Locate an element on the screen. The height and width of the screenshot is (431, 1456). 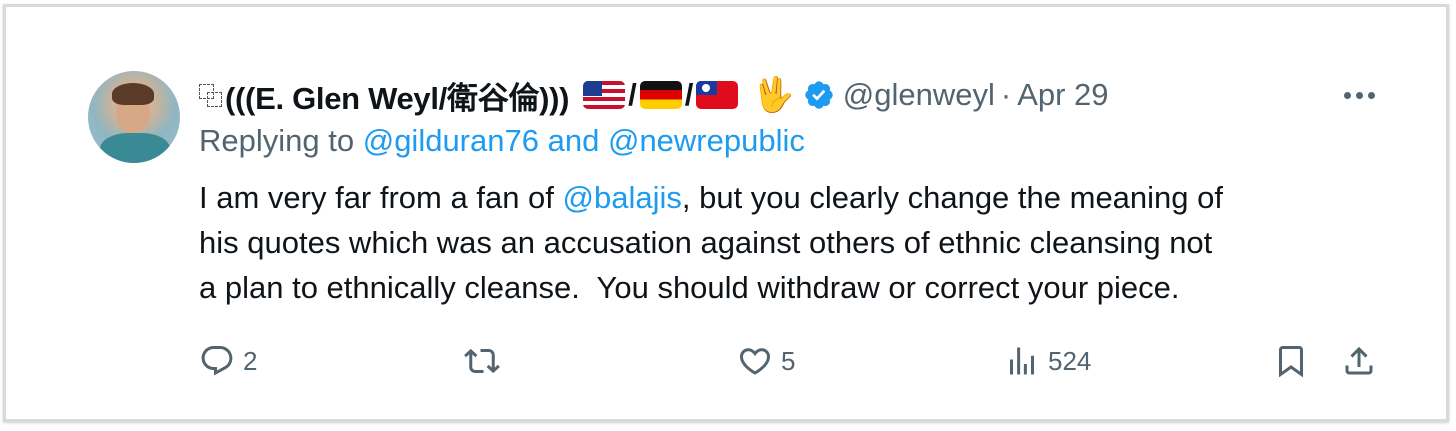
tw-flag-icon is located at coordinates (717, 95).